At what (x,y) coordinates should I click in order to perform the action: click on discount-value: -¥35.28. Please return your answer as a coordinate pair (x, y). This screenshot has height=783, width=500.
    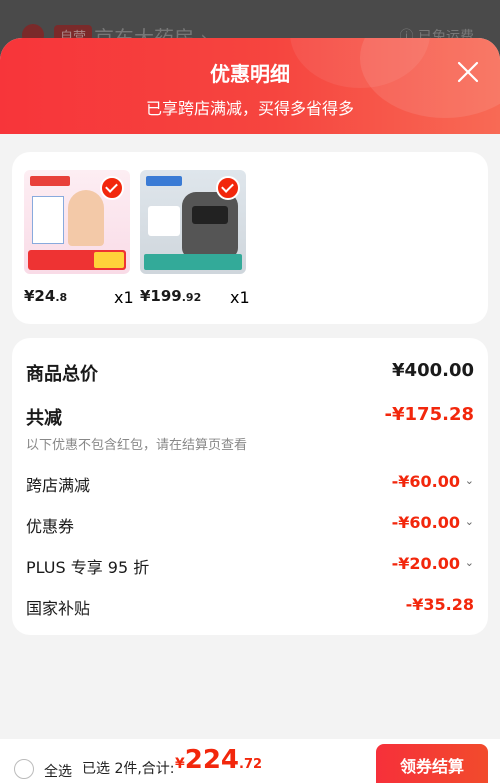
    Looking at the image, I should click on (439, 604).